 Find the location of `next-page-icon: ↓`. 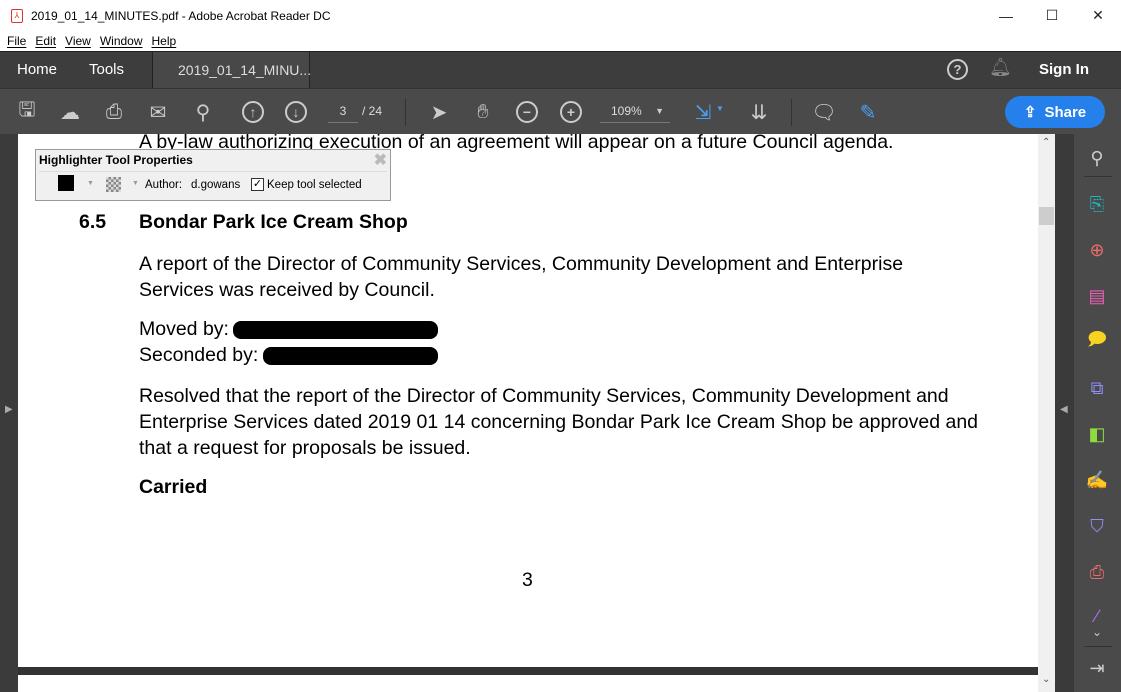

next-page-icon: ↓ is located at coordinates (296, 112).